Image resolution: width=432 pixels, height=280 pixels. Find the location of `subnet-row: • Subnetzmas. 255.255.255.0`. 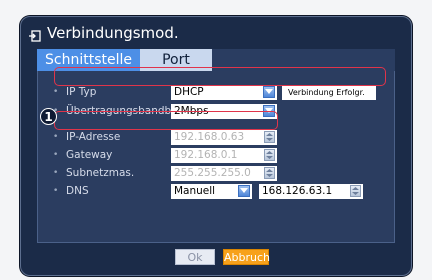

subnet-row: • Subnetzmas. 255.255.255.0 is located at coordinates (218, 173).